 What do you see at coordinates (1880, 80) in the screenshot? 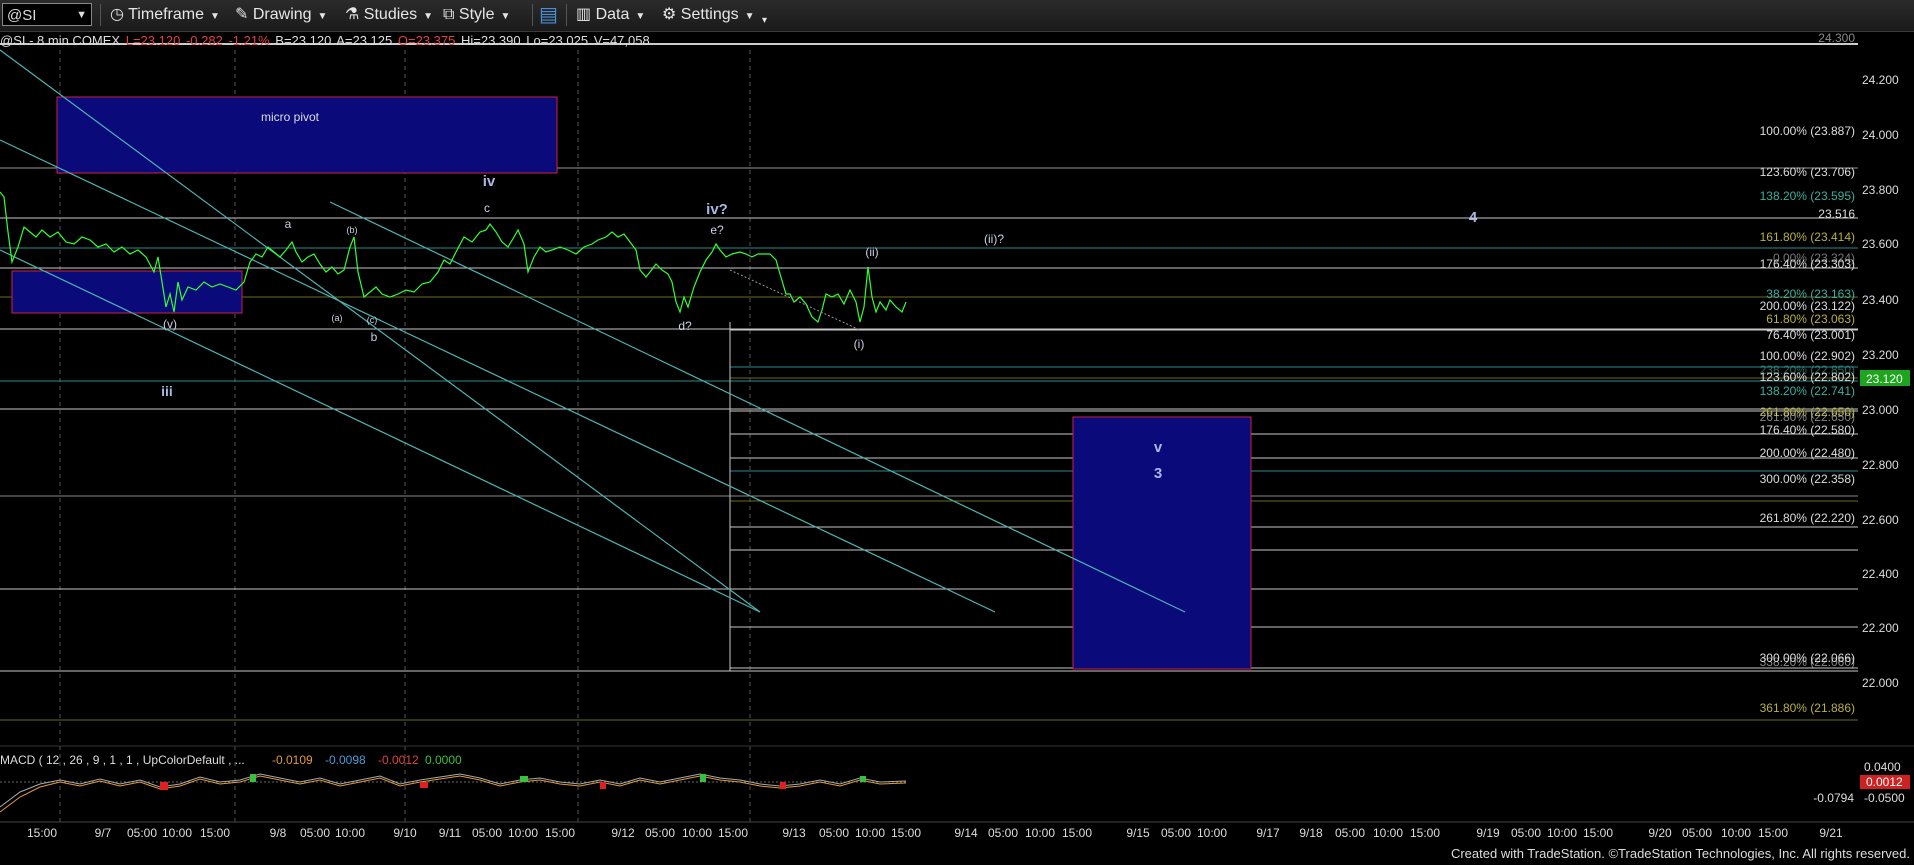
I see `price-tick: 24.200` at bounding box center [1880, 80].